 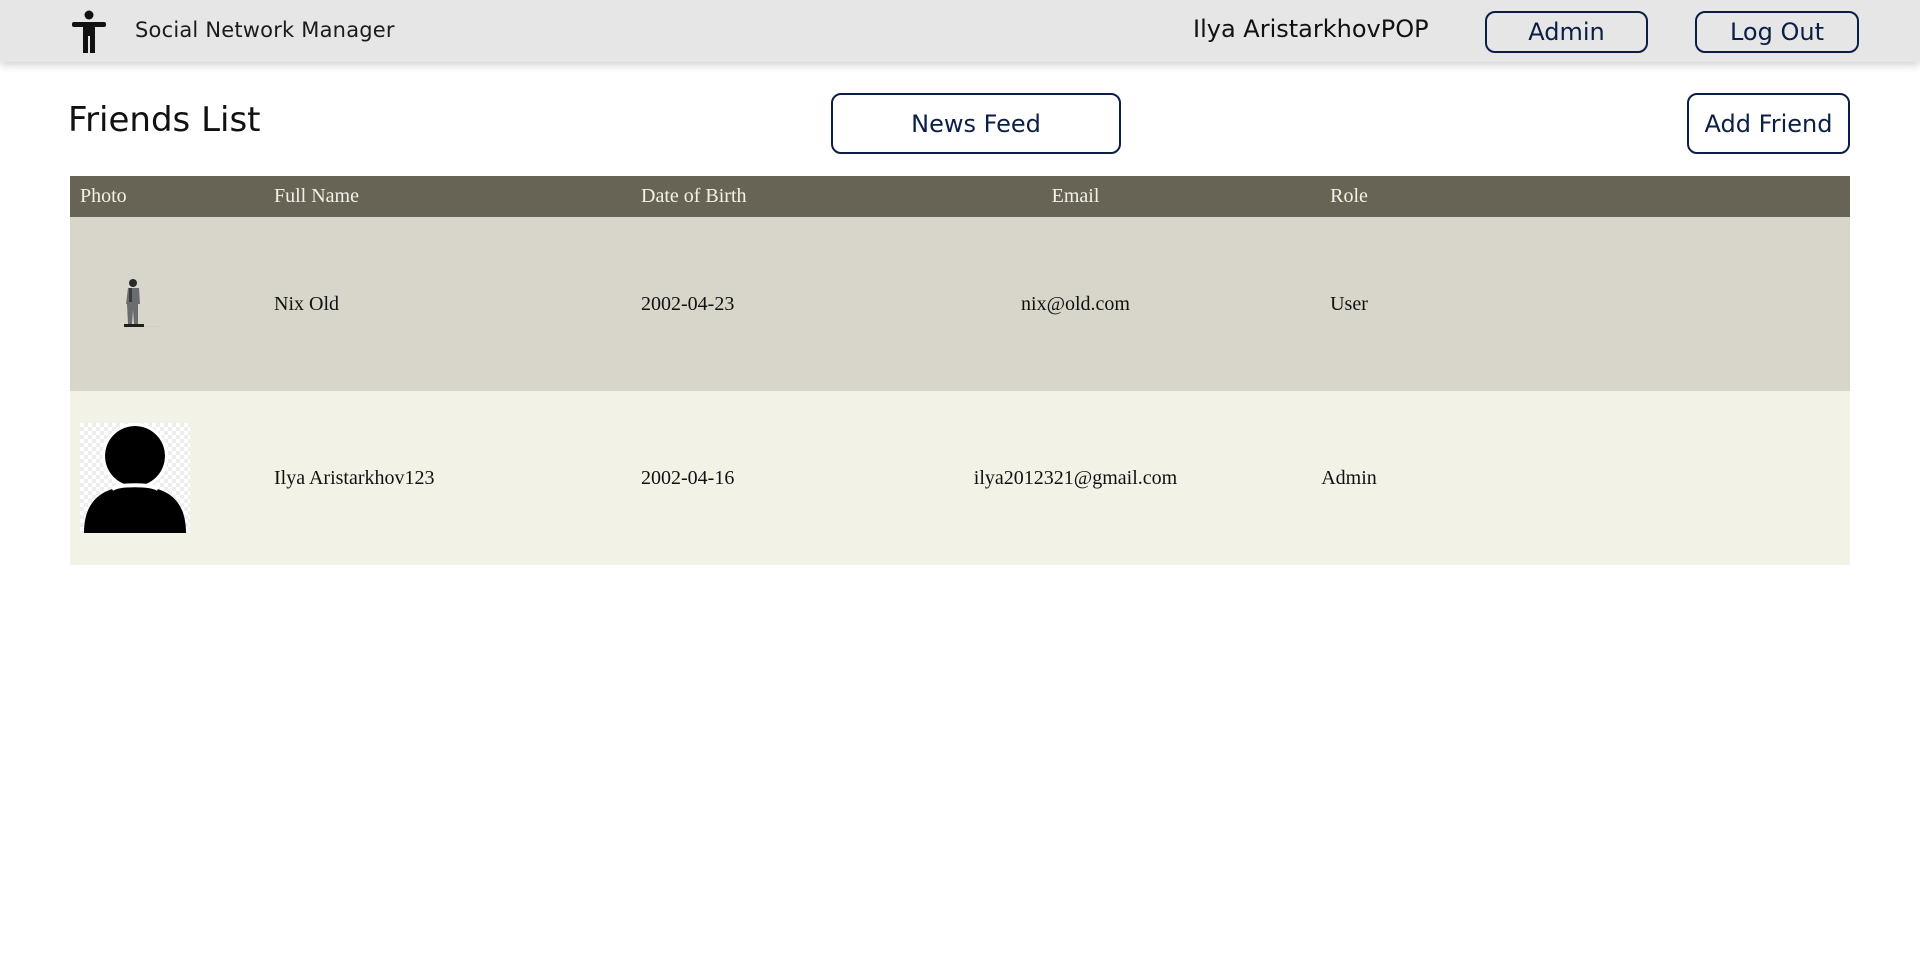 What do you see at coordinates (1349, 196) in the screenshot?
I see `column-header-role: Role` at bounding box center [1349, 196].